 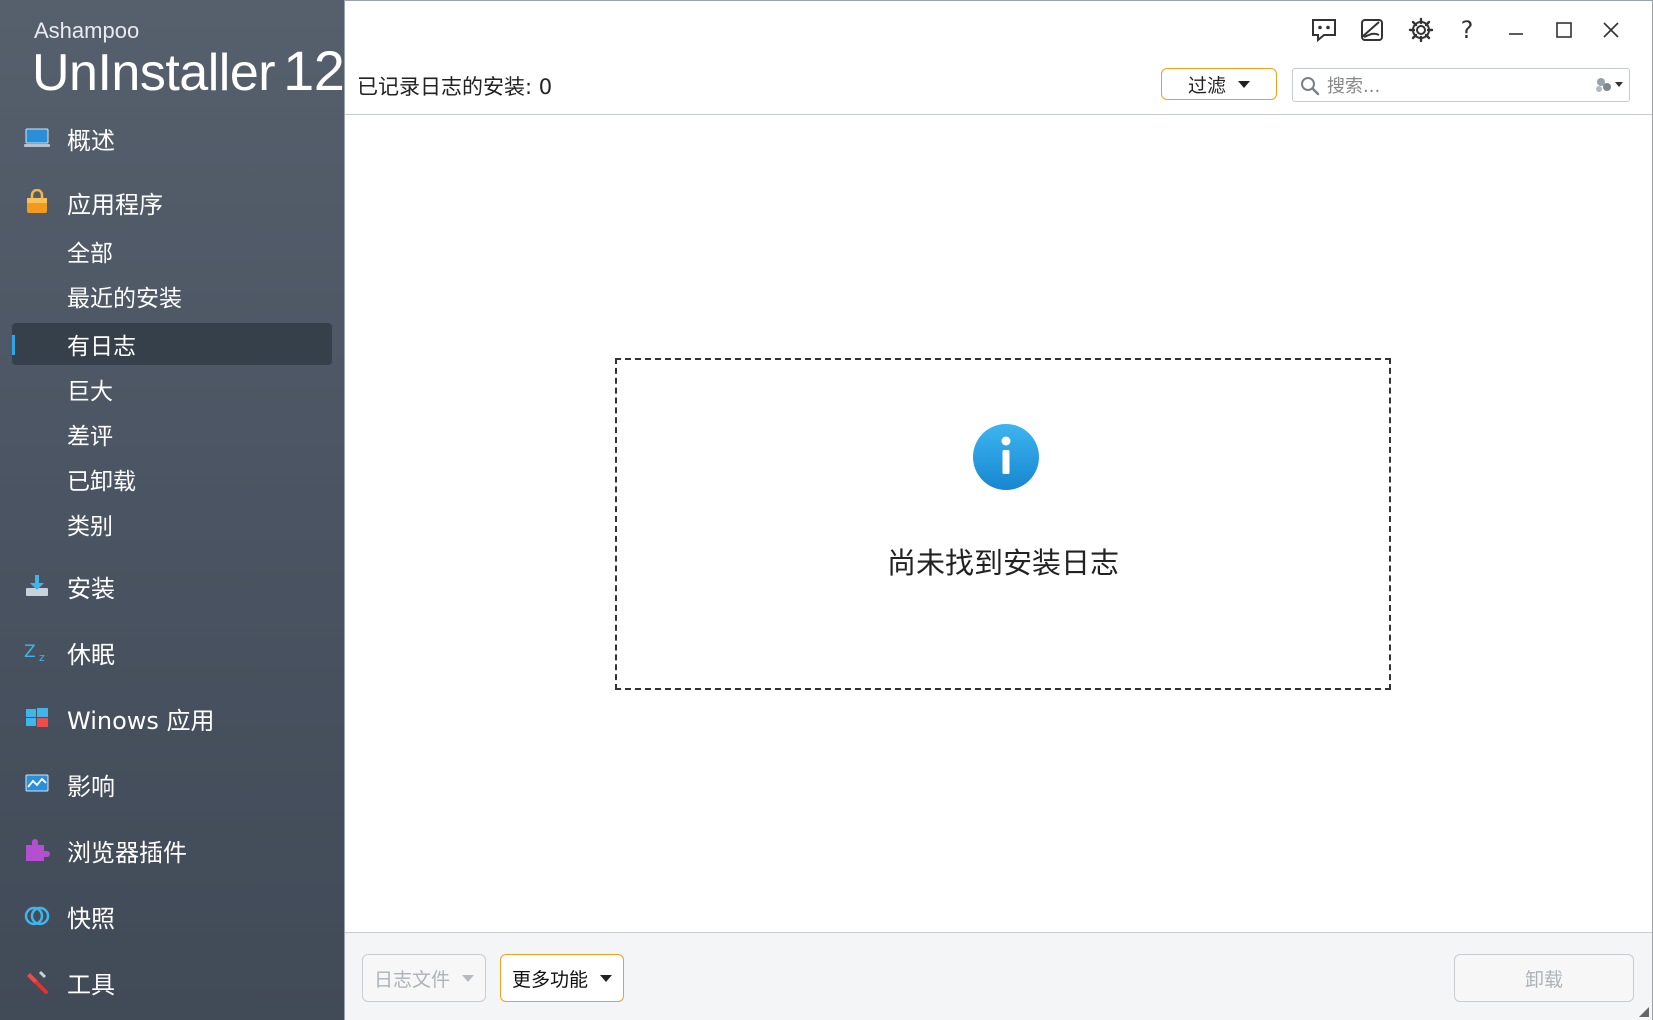 I want to click on sleep-icon: Z z, so click(x=34, y=653).